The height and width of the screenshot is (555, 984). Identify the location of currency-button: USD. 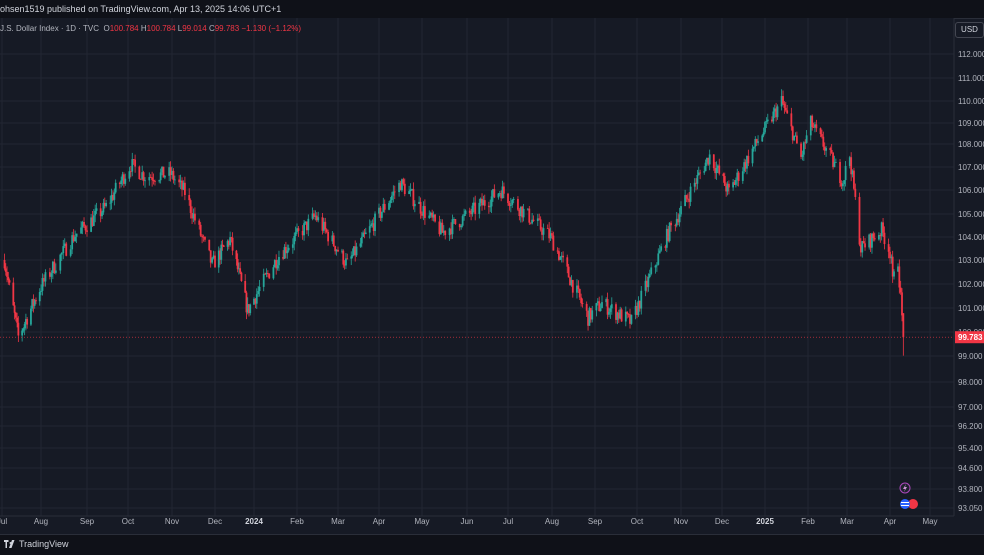
(969, 30).